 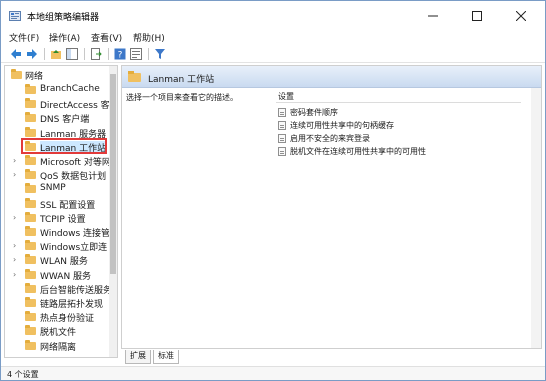 What do you see at coordinates (477, 16) in the screenshot?
I see `maximize-button` at bounding box center [477, 16].